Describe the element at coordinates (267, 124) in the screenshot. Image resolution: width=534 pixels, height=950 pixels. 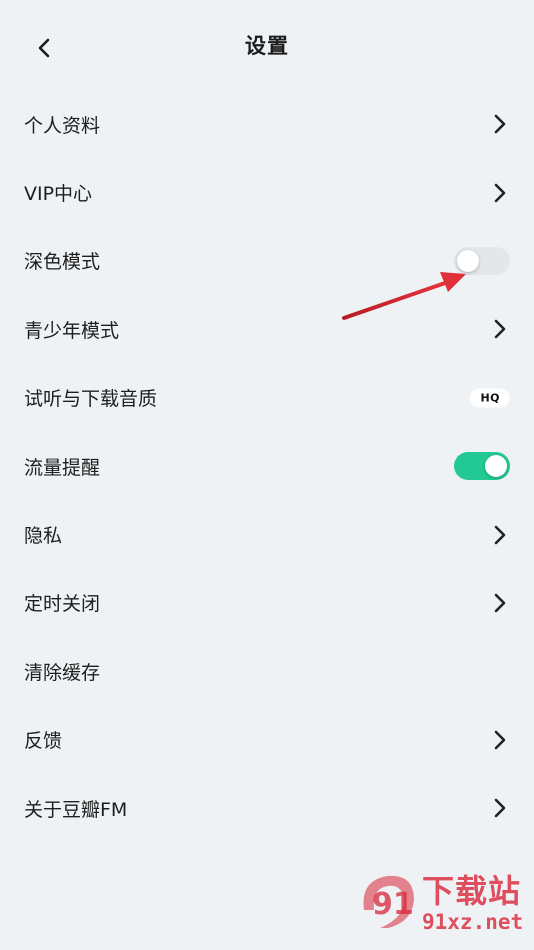
I see `settings-item-profile: 个人资料` at that location.